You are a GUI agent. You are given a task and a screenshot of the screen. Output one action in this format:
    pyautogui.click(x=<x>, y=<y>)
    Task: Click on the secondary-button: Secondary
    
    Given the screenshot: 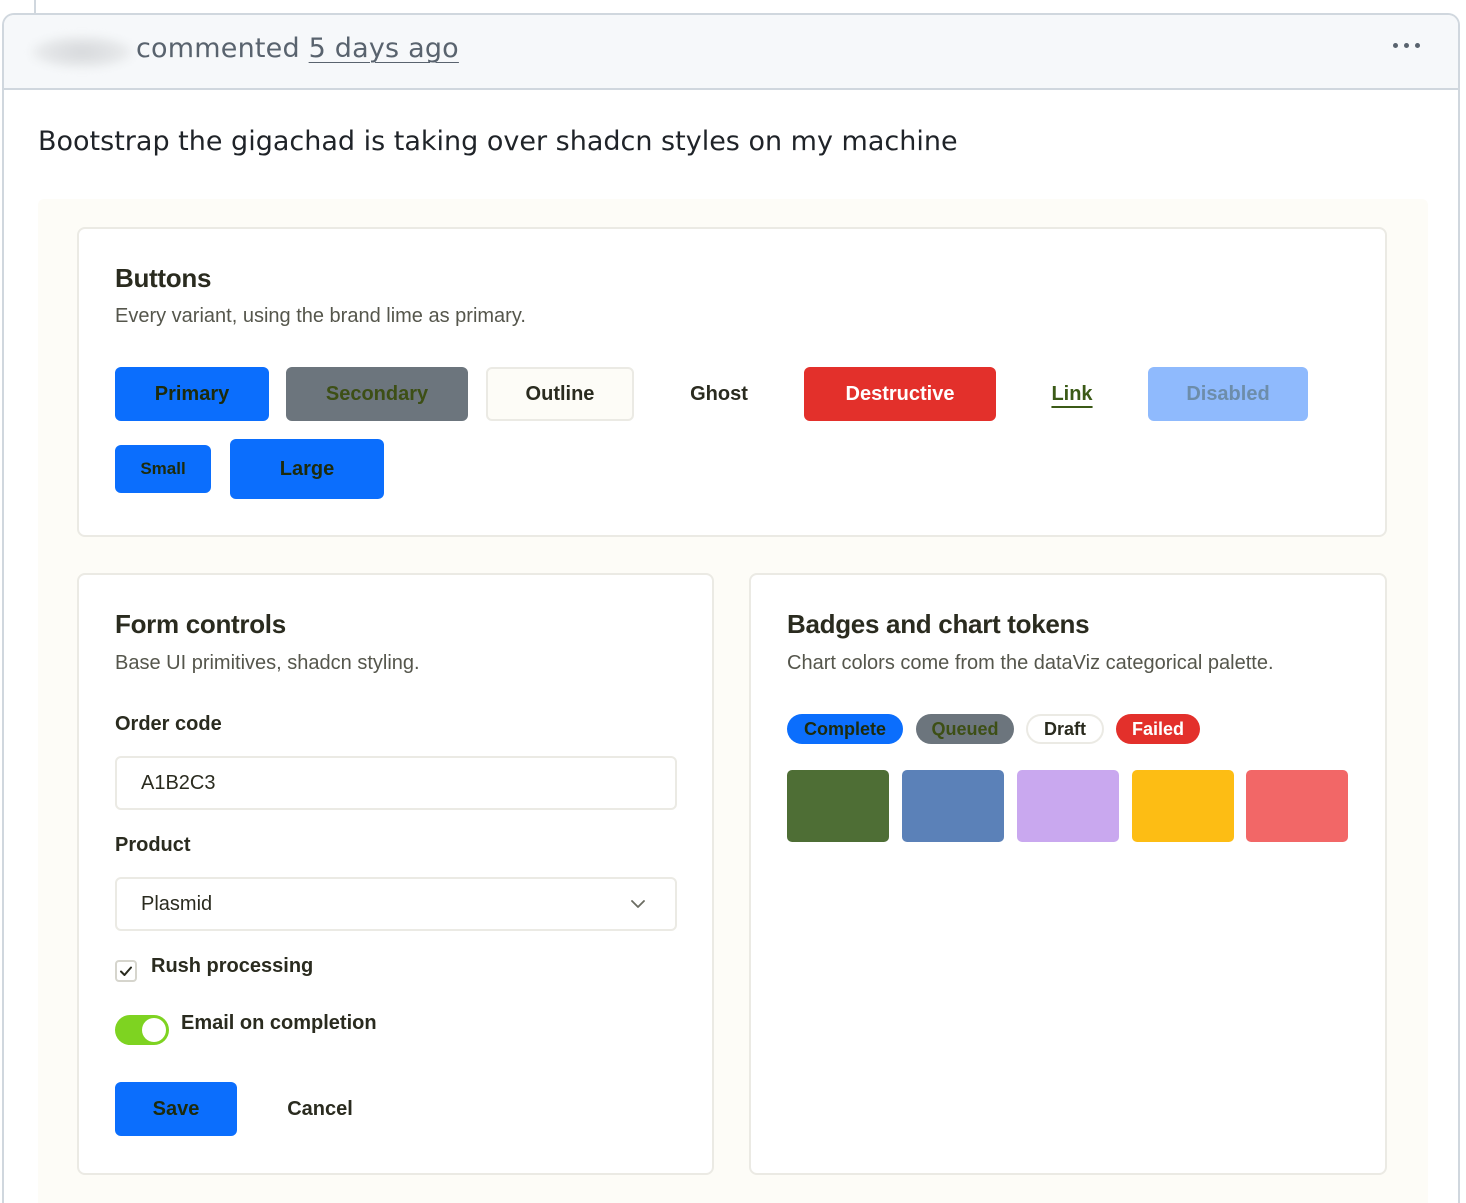 What is the action you would take?
    pyautogui.click(x=377, y=394)
    